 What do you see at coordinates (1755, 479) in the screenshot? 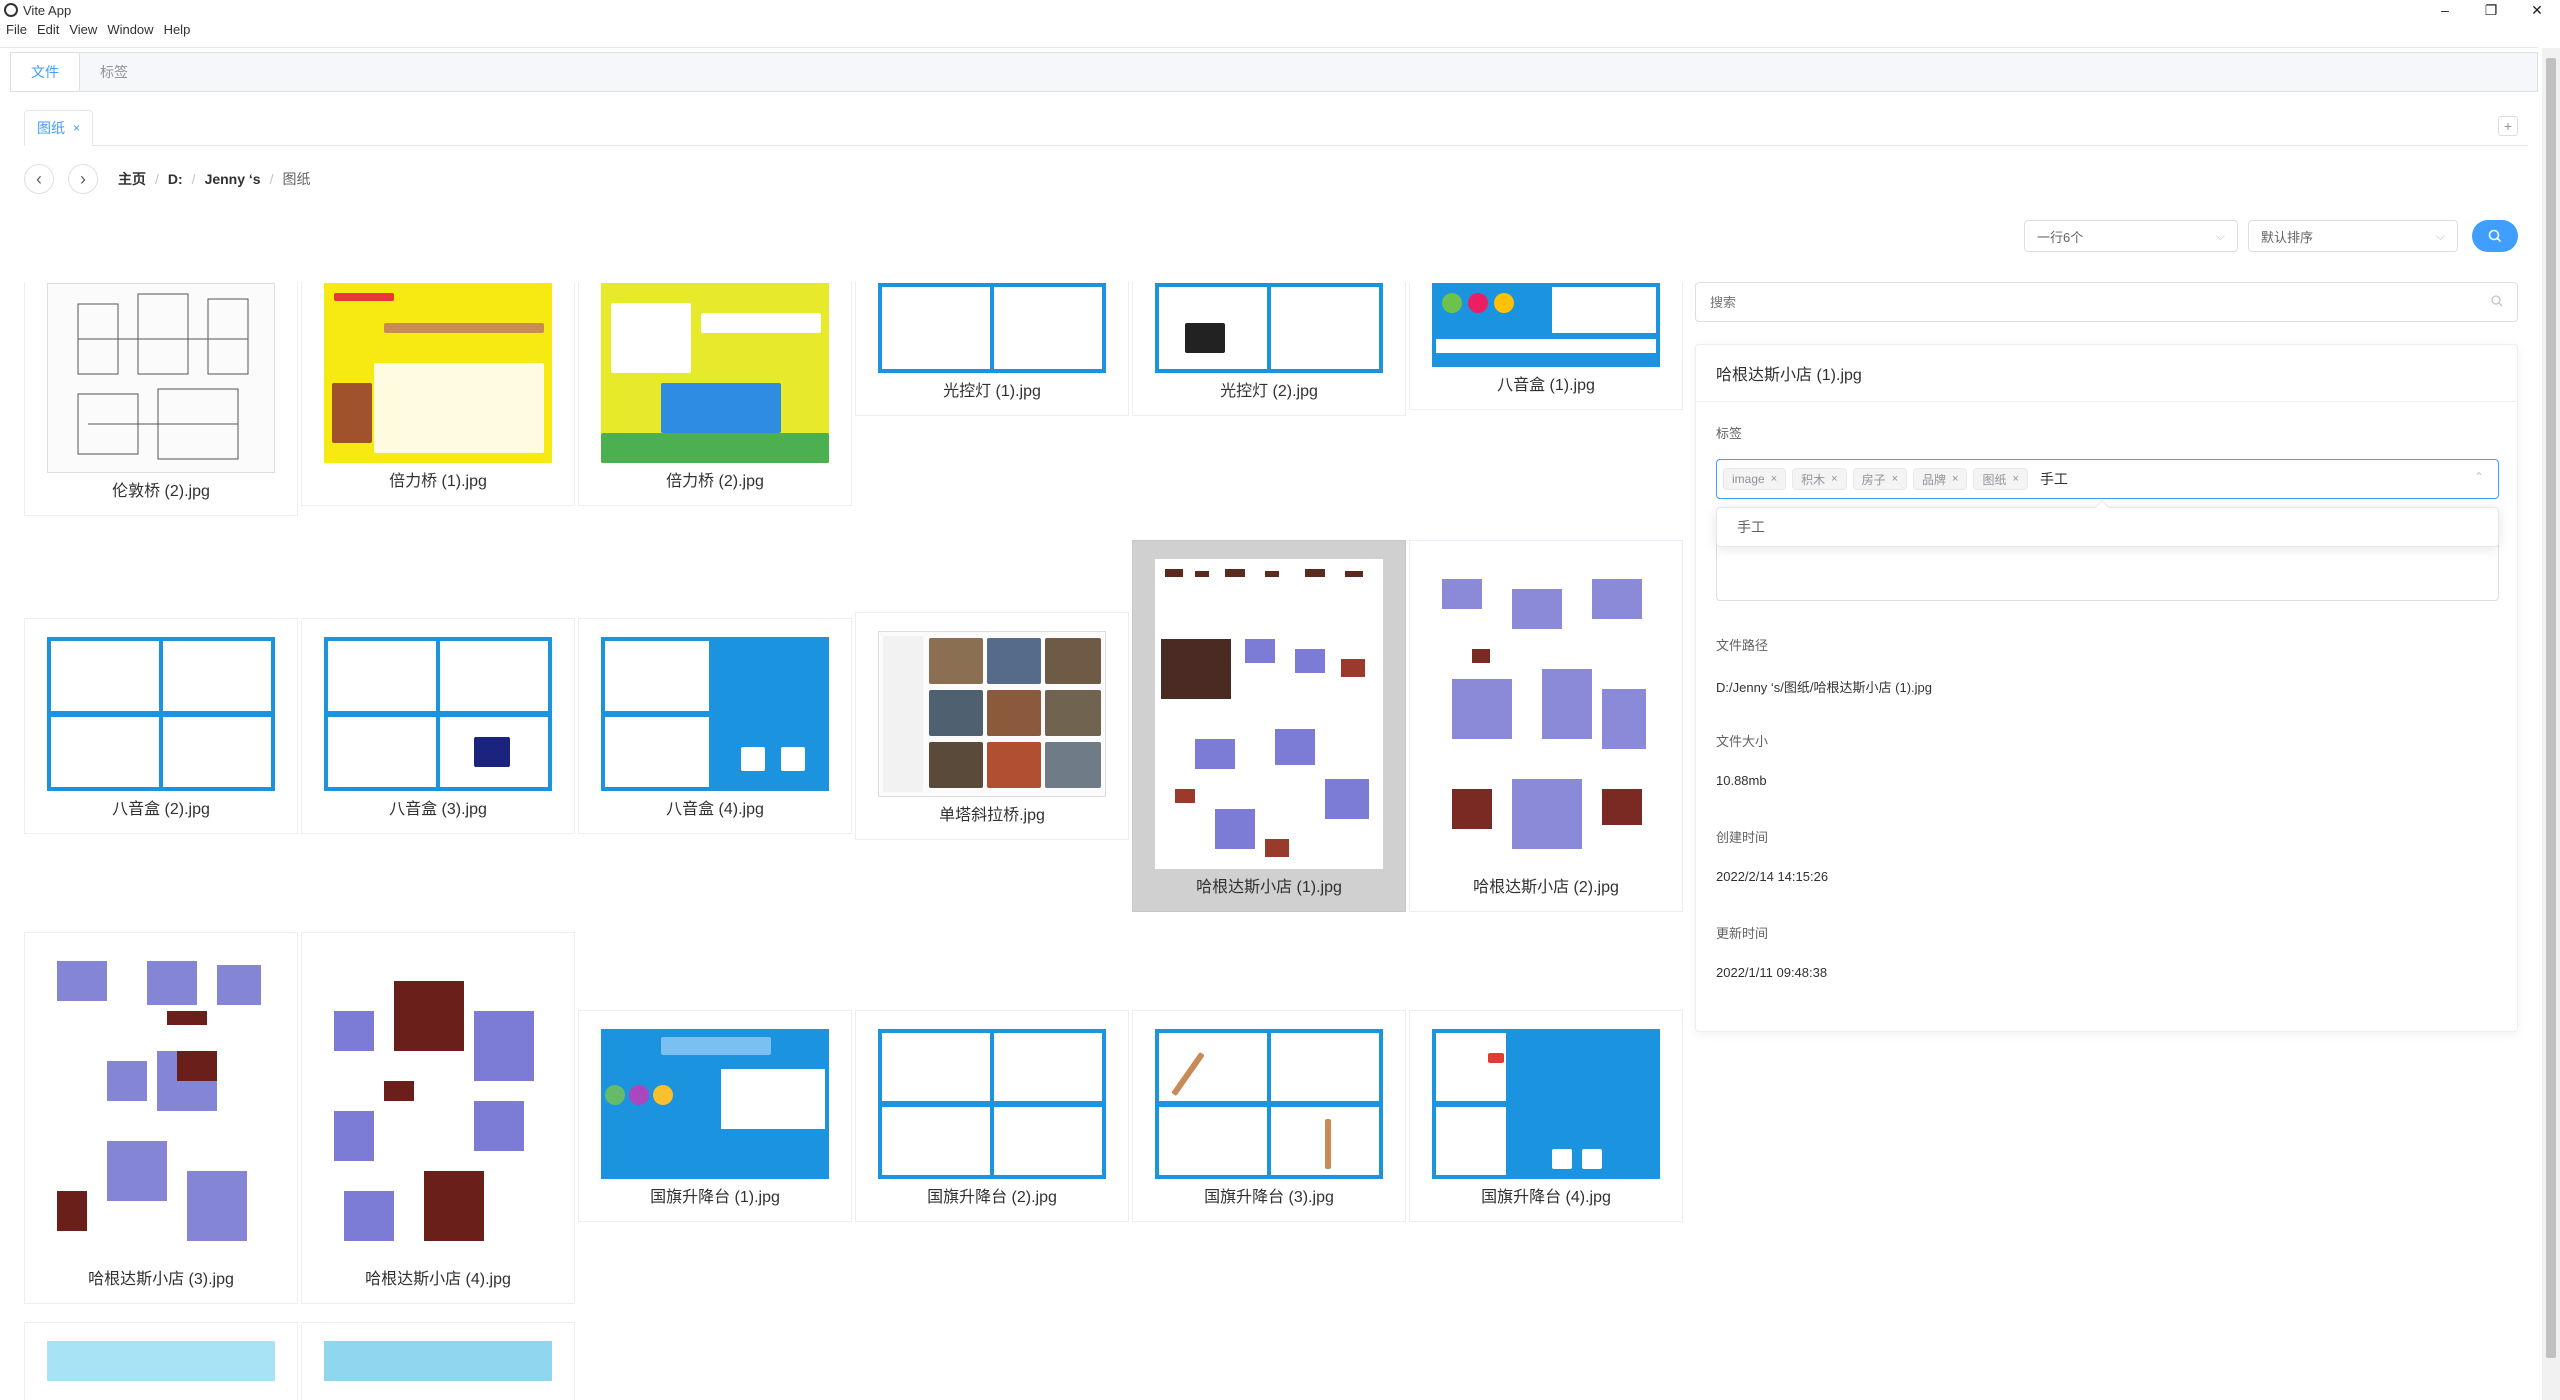
I see `tag-chip: image ×` at bounding box center [1755, 479].